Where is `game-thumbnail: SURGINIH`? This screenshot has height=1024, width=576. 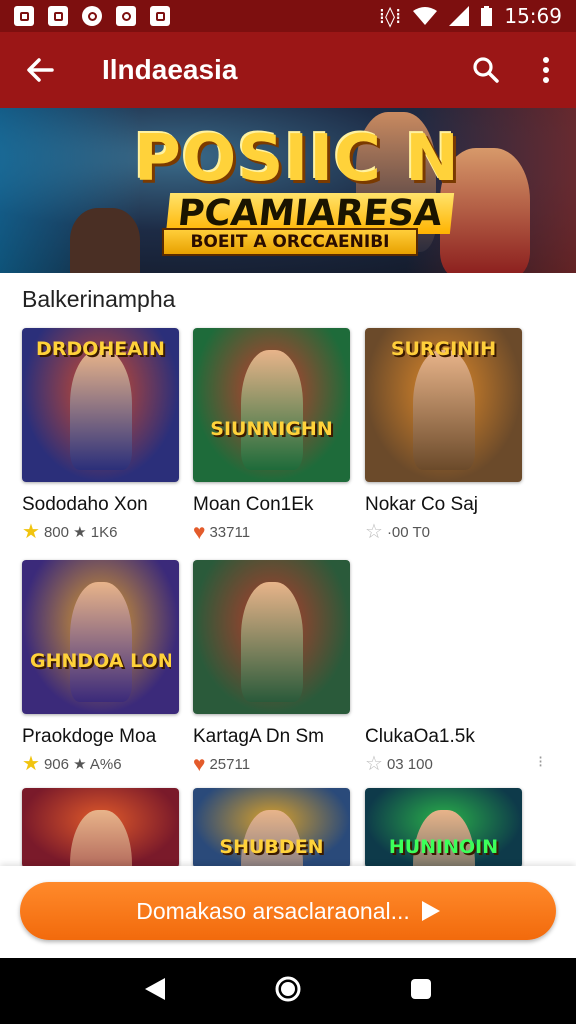
game-thumbnail: SURGINIH is located at coordinates (443, 405).